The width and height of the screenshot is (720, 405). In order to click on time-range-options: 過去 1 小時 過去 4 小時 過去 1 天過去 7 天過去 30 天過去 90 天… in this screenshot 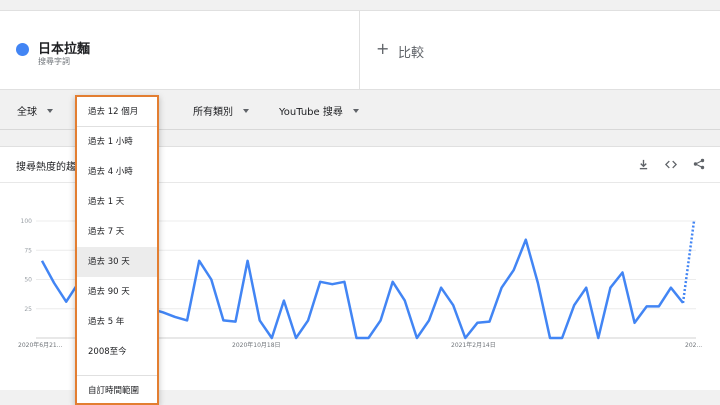, I will do `click(117, 247)`.